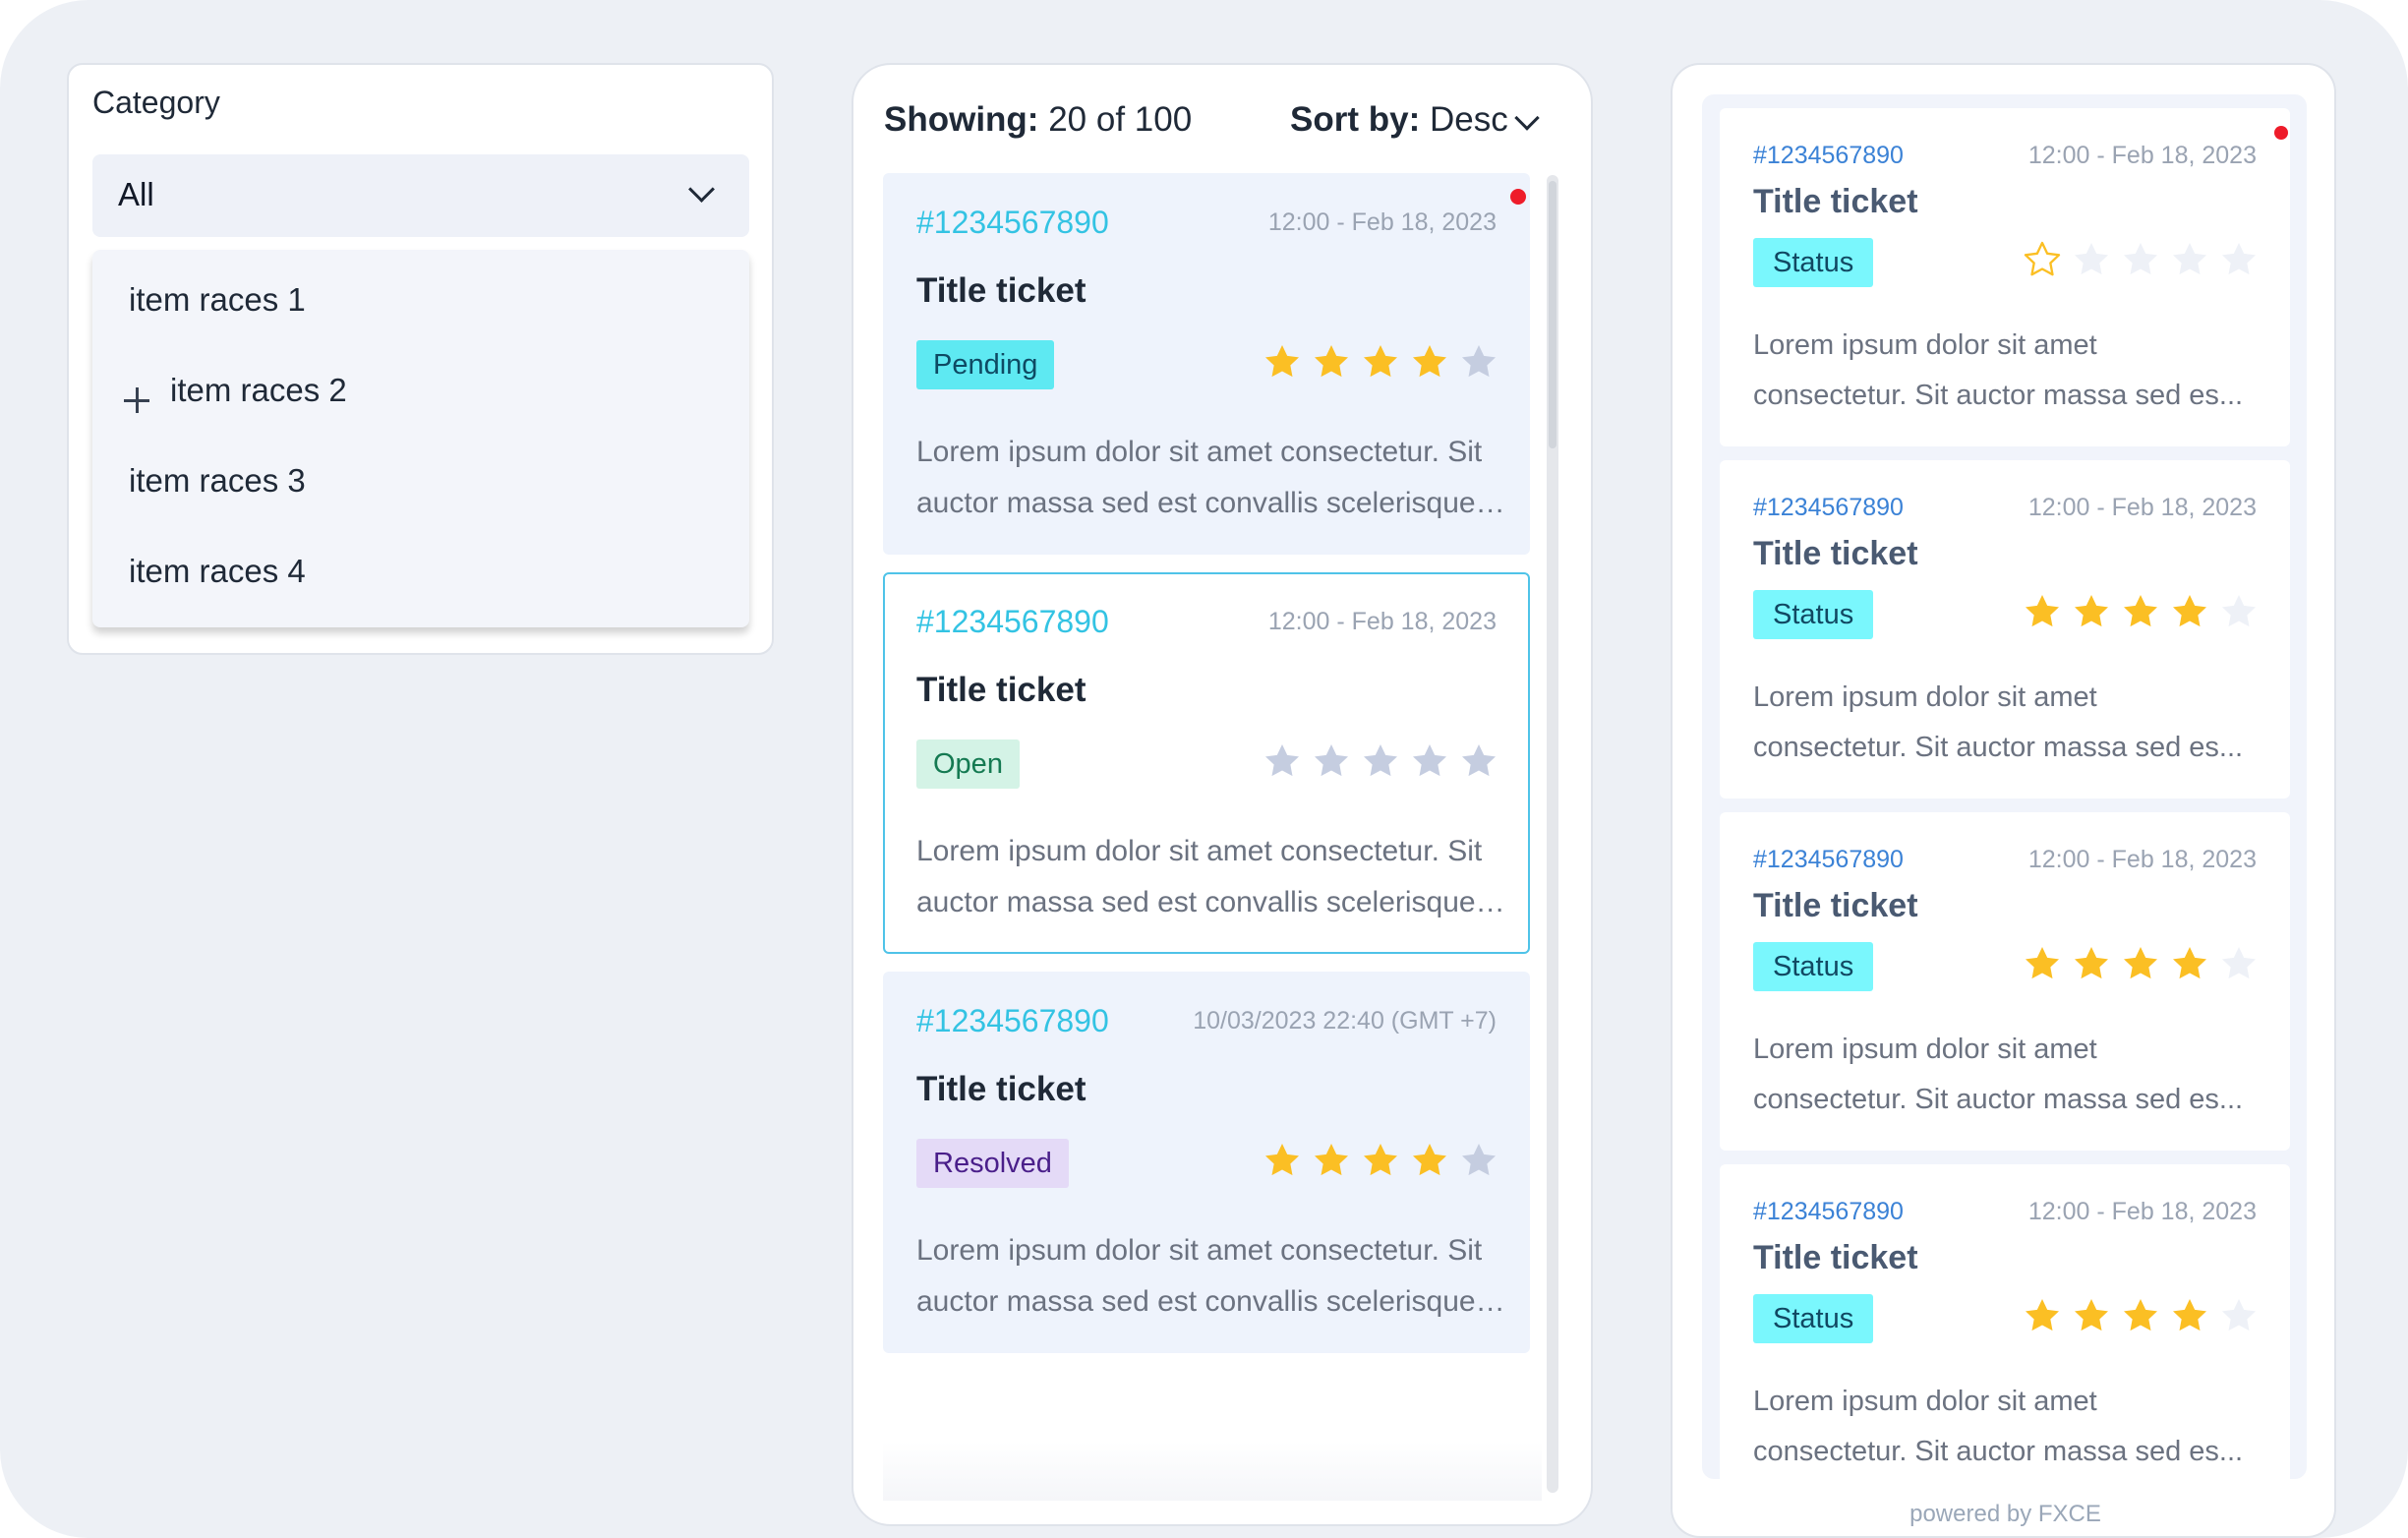 This screenshot has height=1538, width=2408. I want to click on category-select: All, so click(420, 195).